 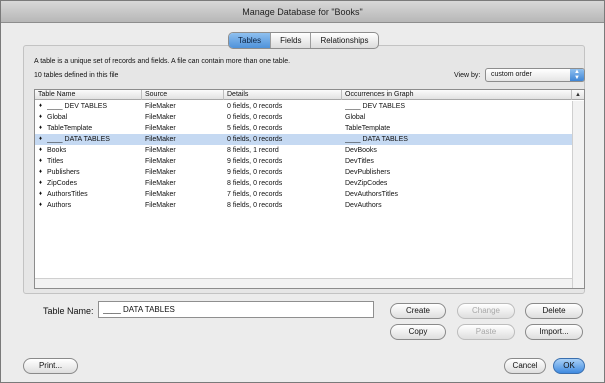 I want to click on cell-occurrences: DevBooks, so click(x=361, y=150).